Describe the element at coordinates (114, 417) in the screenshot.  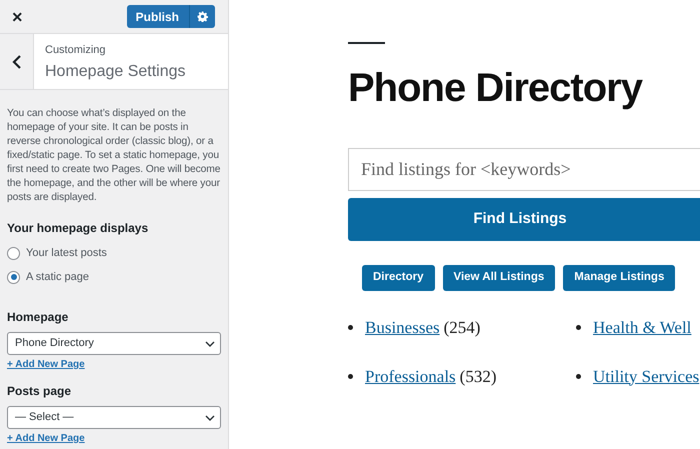
I see `select-field: — Select —` at that location.